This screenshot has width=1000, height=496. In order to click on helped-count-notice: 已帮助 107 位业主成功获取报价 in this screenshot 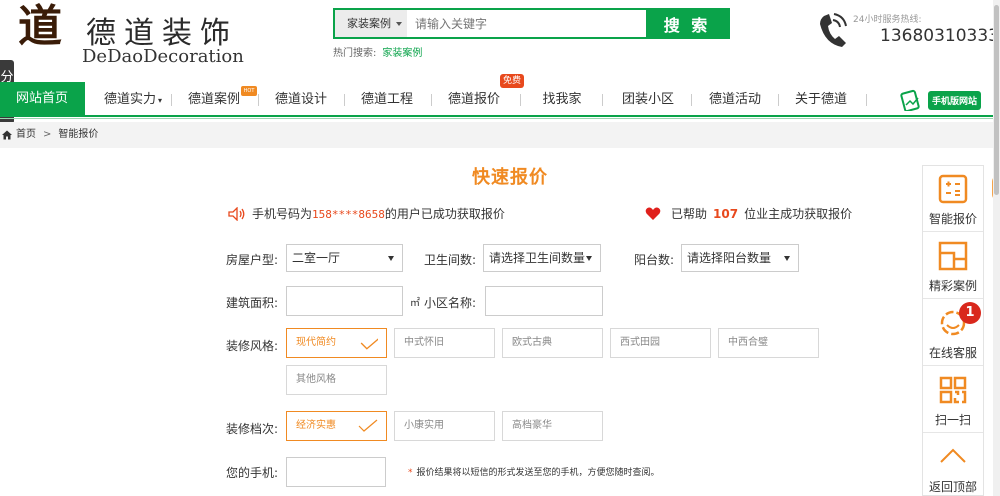, I will do `click(748, 213)`.